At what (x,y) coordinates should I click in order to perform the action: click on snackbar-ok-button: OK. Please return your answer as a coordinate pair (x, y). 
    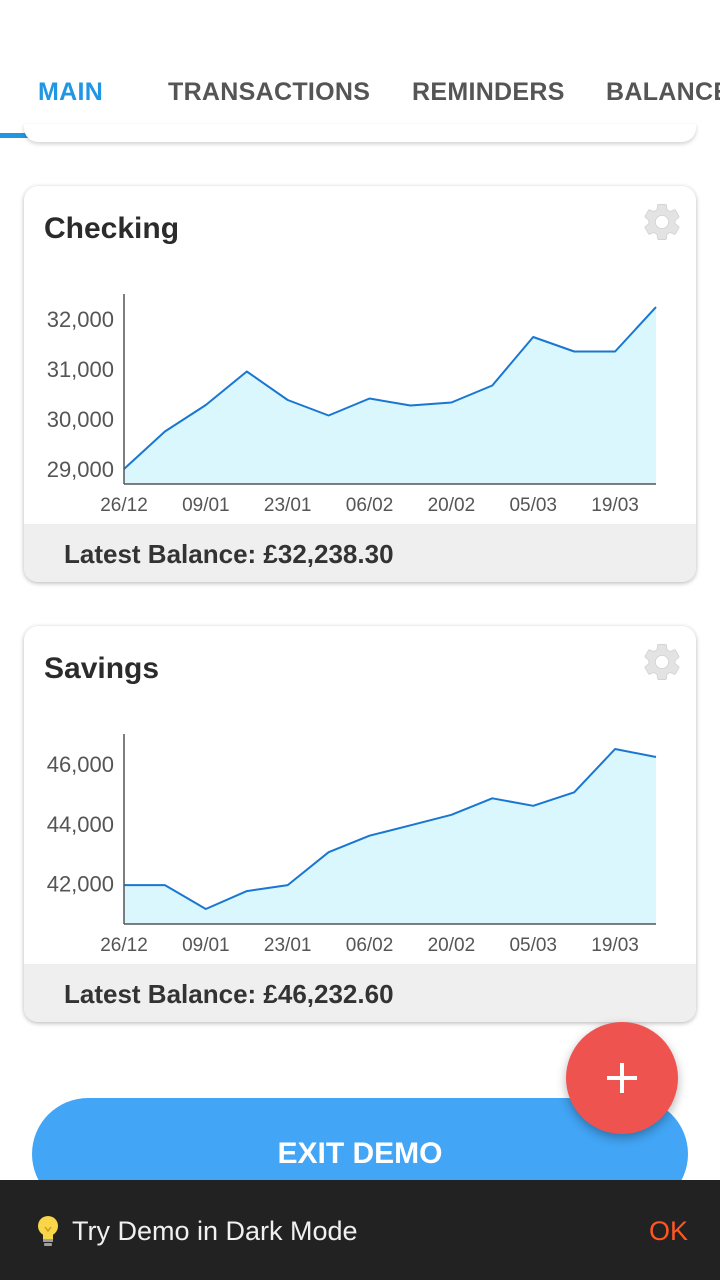
    Looking at the image, I should click on (668, 1231).